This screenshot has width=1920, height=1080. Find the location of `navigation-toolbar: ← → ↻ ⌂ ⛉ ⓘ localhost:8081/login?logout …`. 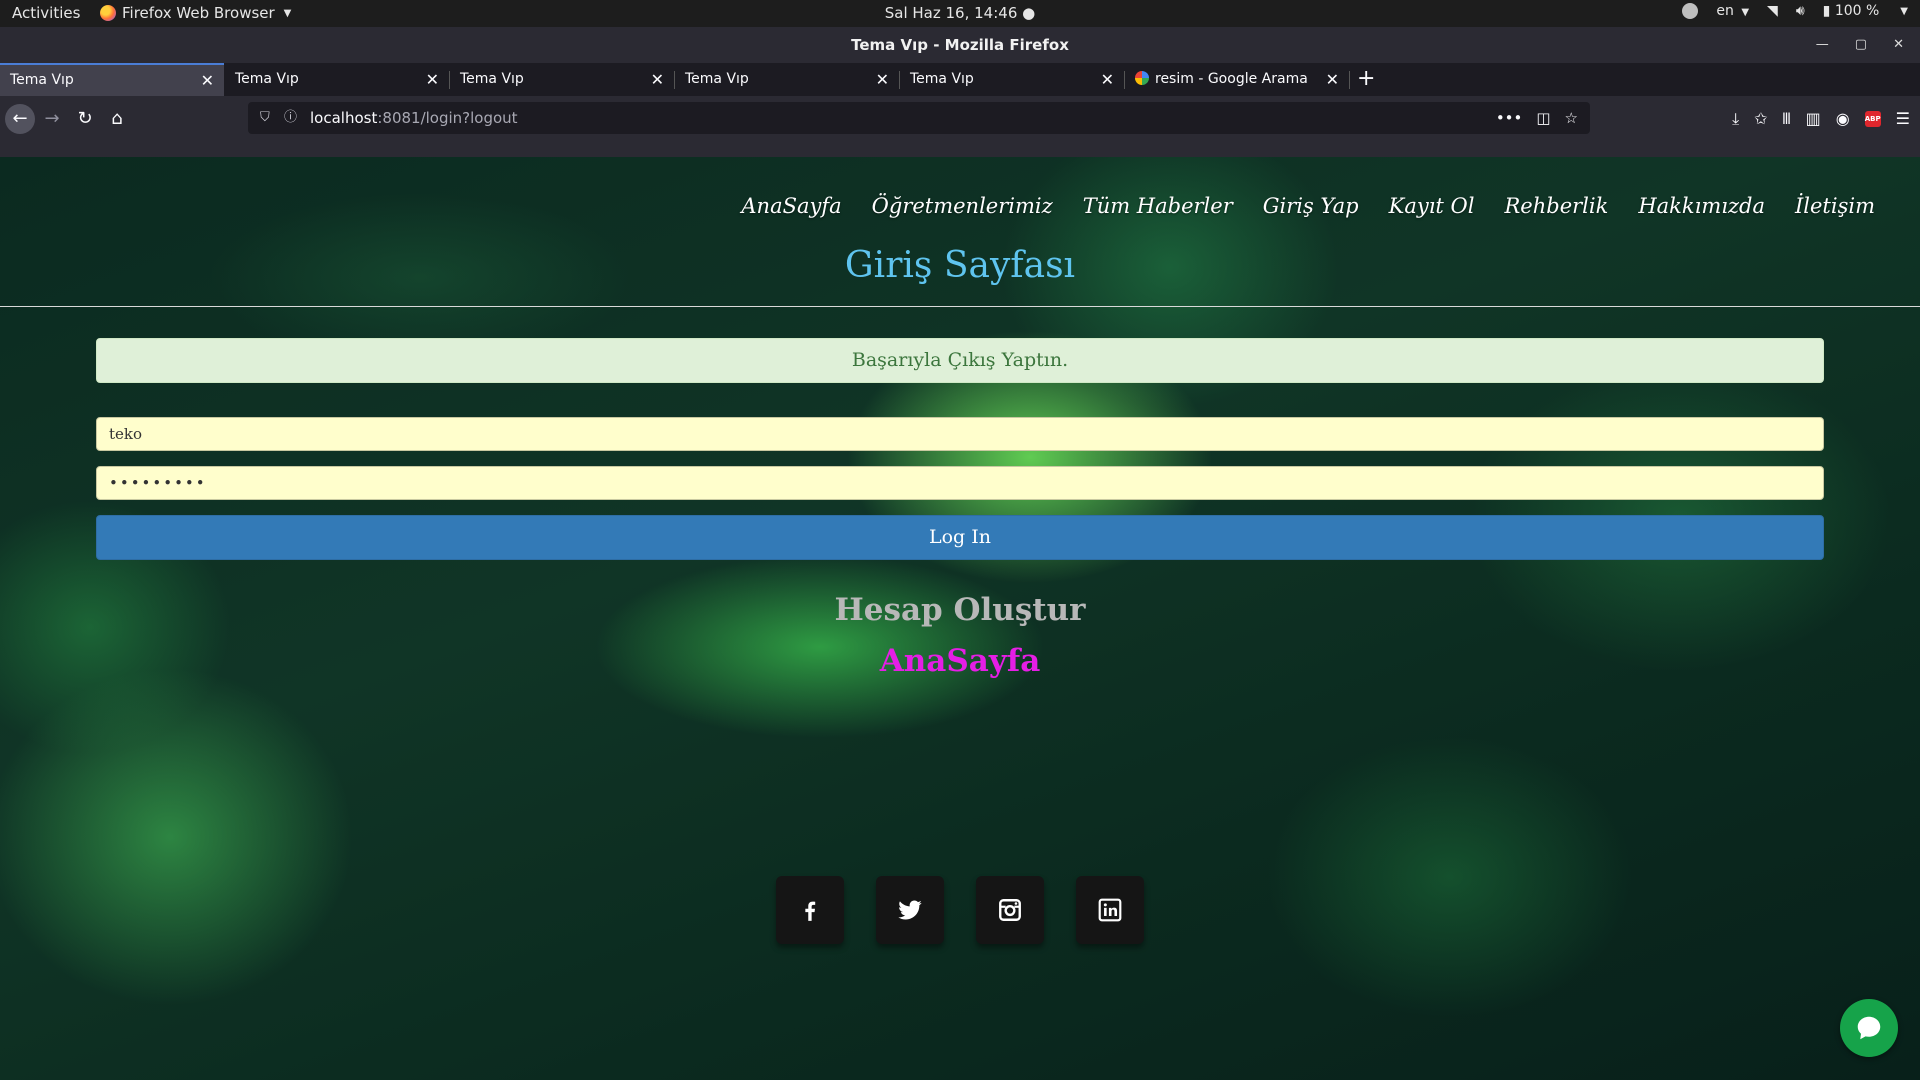

navigation-toolbar: ← → ↻ ⌂ ⛉ ⓘ localhost:8081/login?logout … is located at coordinates (960, 126).